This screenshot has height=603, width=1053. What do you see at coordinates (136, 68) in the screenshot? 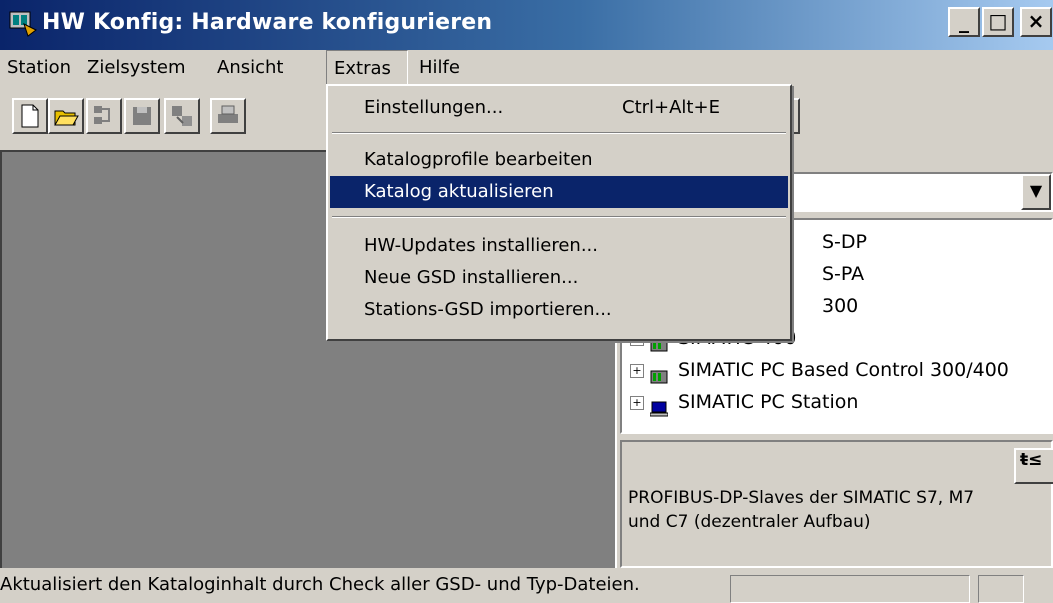
I see `menu-zielsystem: Zielsystem` at bounding box center [136, 68].